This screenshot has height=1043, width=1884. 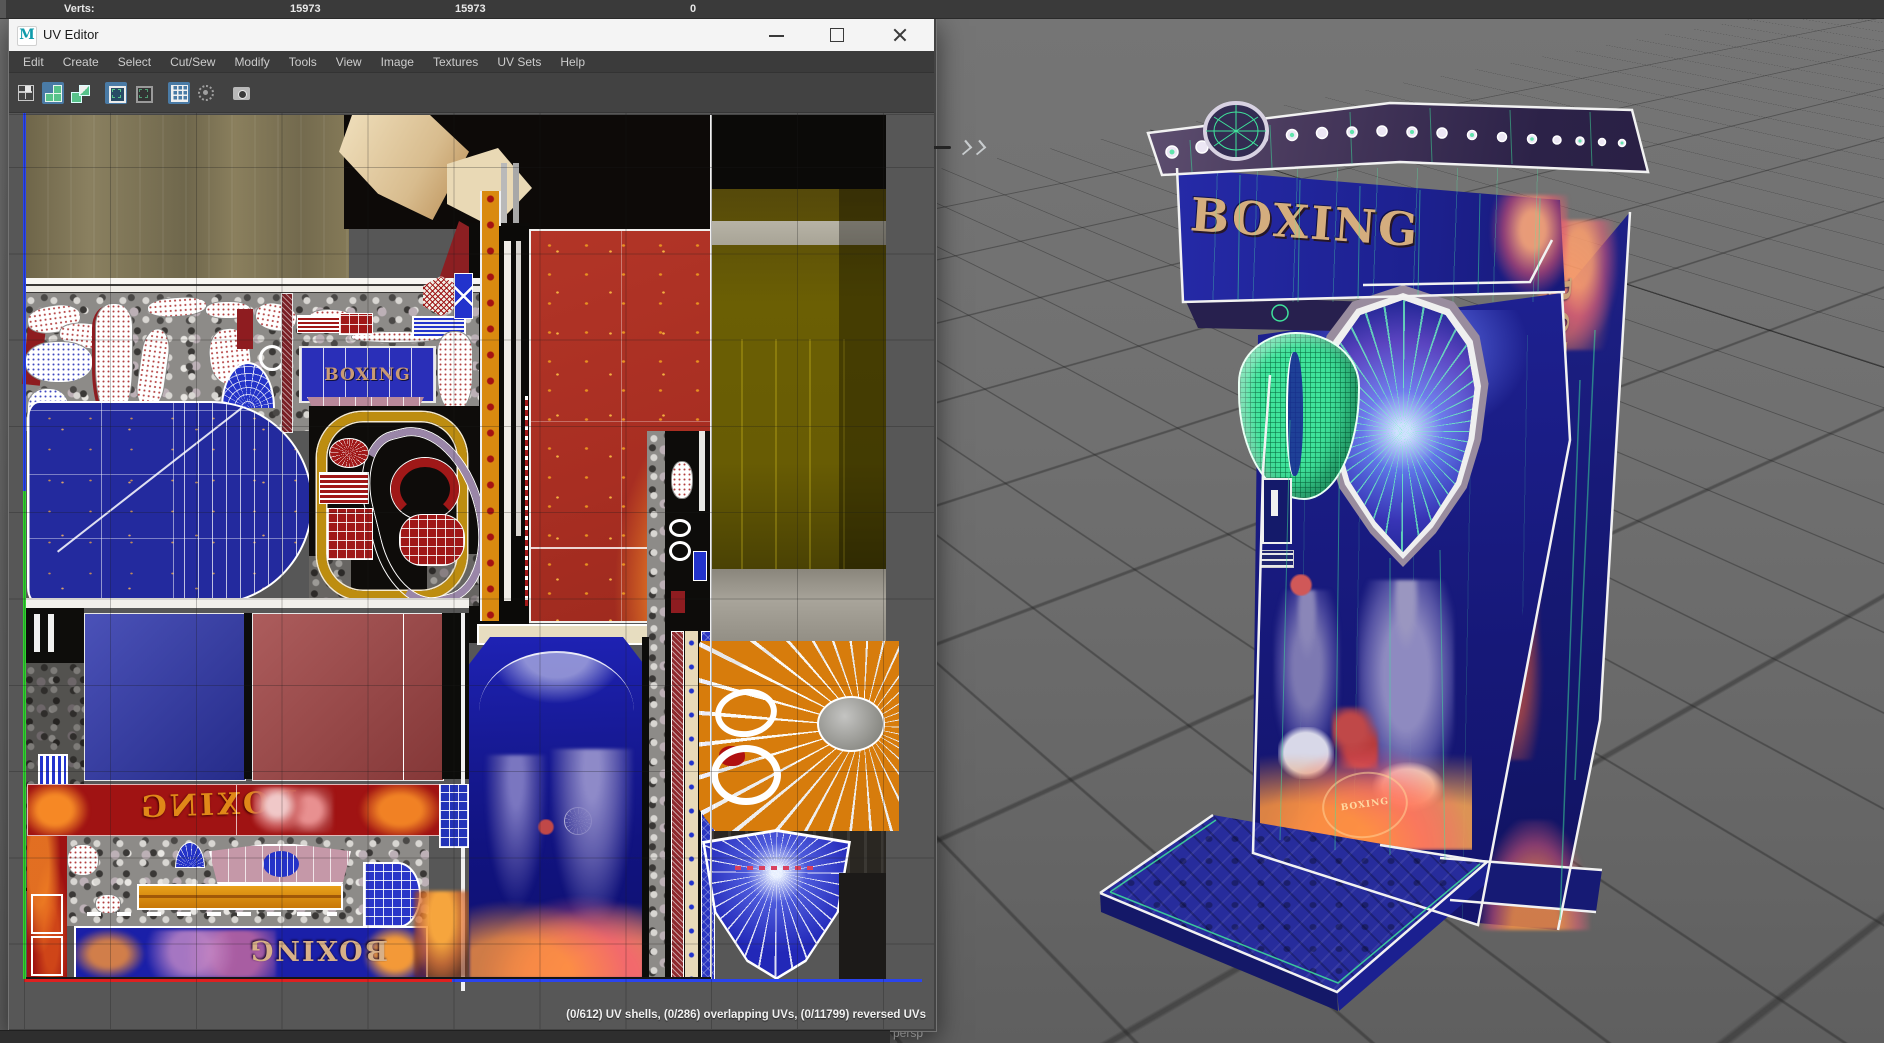 I want to click on minimize-button, so click(x=777, y=35).